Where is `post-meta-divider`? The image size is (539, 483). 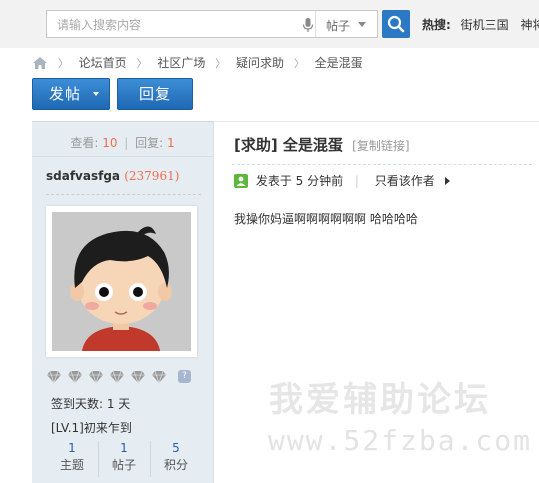
post-meta-divider is located at coordinates (382, 164).